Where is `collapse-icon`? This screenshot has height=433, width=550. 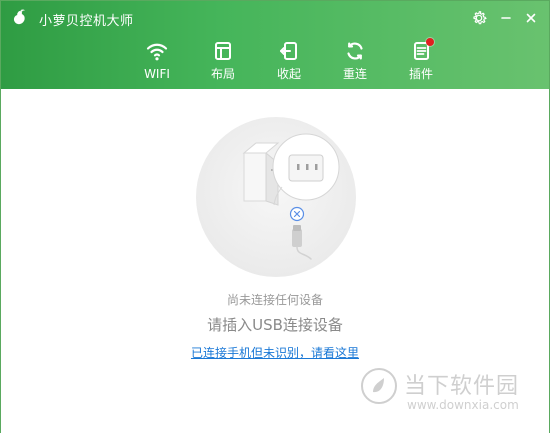 collapse-icon is located at coordinates (289, 51).